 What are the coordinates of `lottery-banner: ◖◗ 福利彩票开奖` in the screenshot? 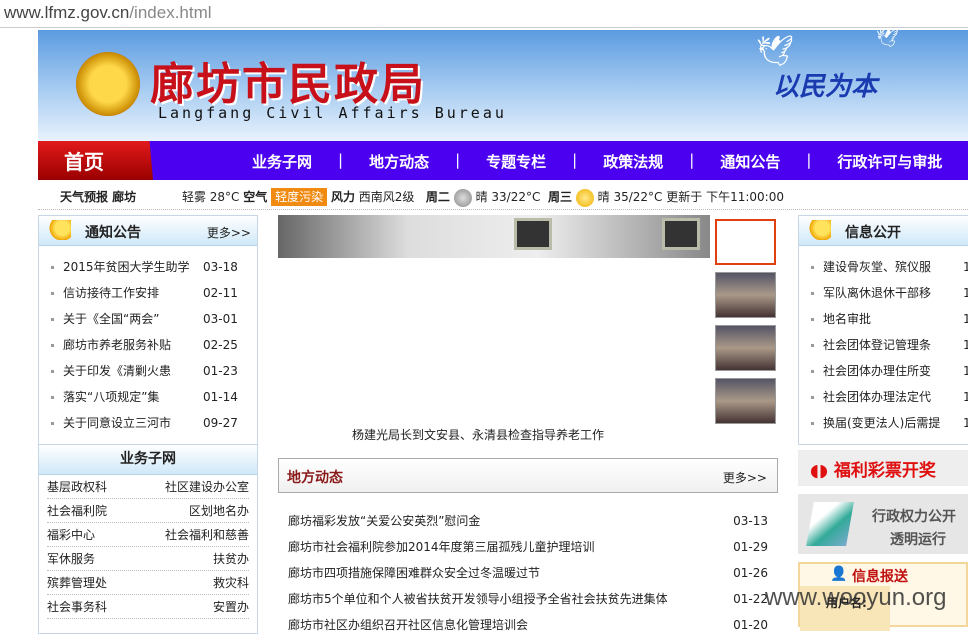 It's located at (883, 468).